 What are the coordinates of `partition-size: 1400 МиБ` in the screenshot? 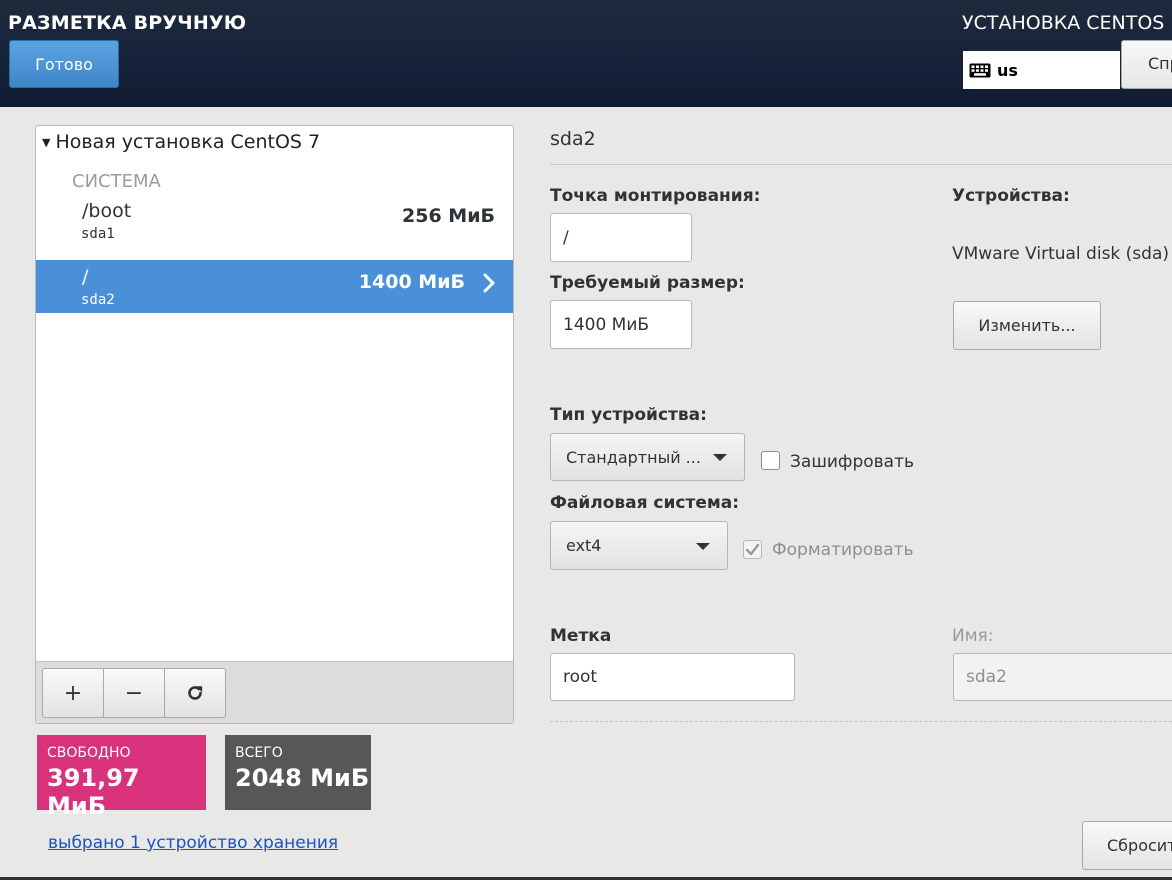 It's located at (411, 282).